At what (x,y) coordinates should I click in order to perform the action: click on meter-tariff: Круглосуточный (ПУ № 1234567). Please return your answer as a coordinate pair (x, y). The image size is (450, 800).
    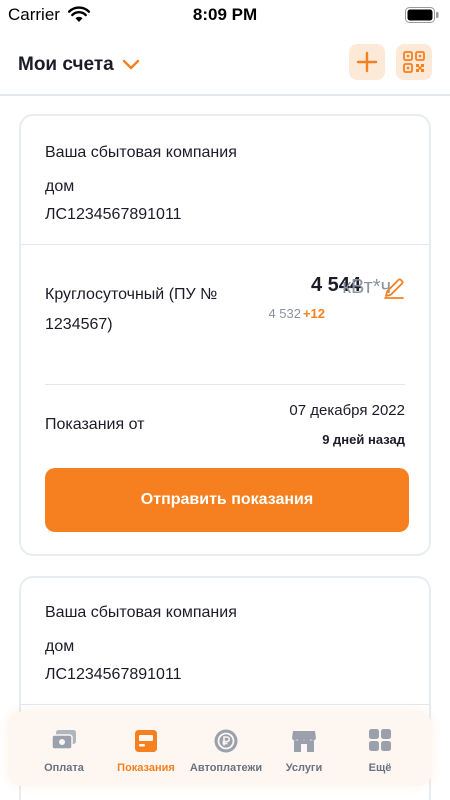
    Looking at the image, I should click on (131, 309).